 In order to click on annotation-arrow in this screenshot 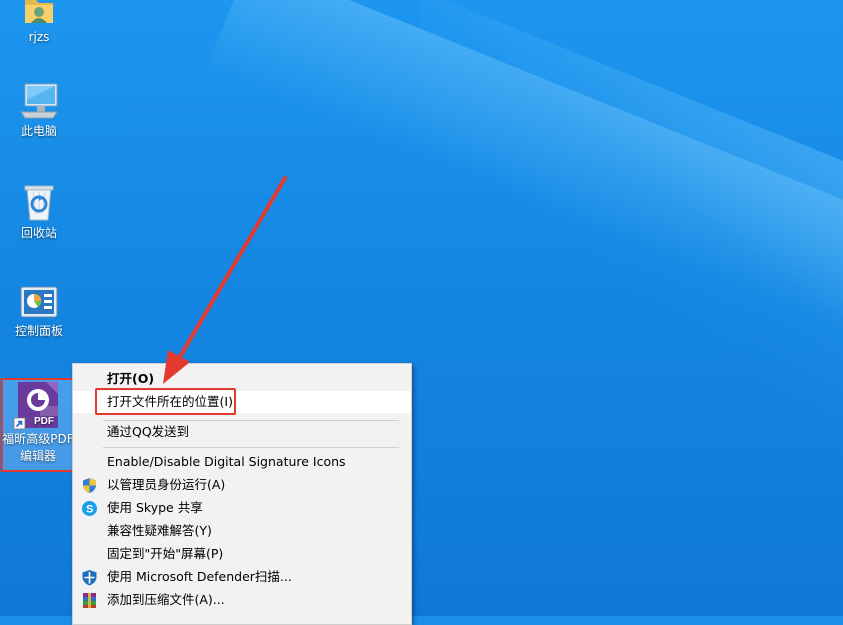, I will do `click(225, 280)`.